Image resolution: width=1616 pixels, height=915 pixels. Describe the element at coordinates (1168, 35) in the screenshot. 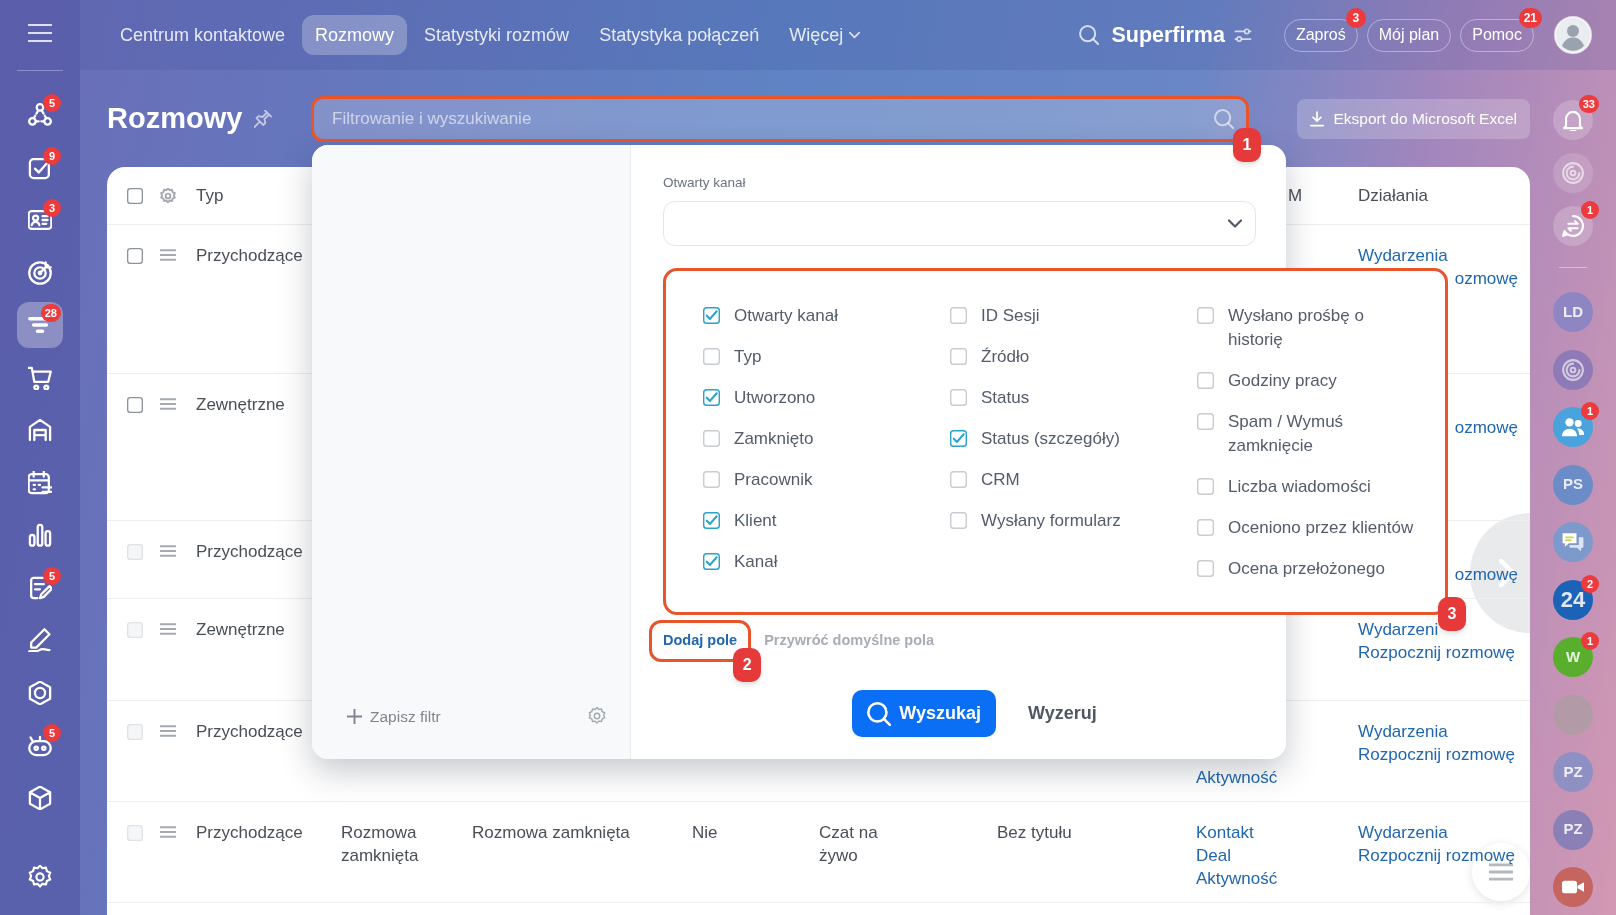

I see `company-name: Superfirma` at that location.